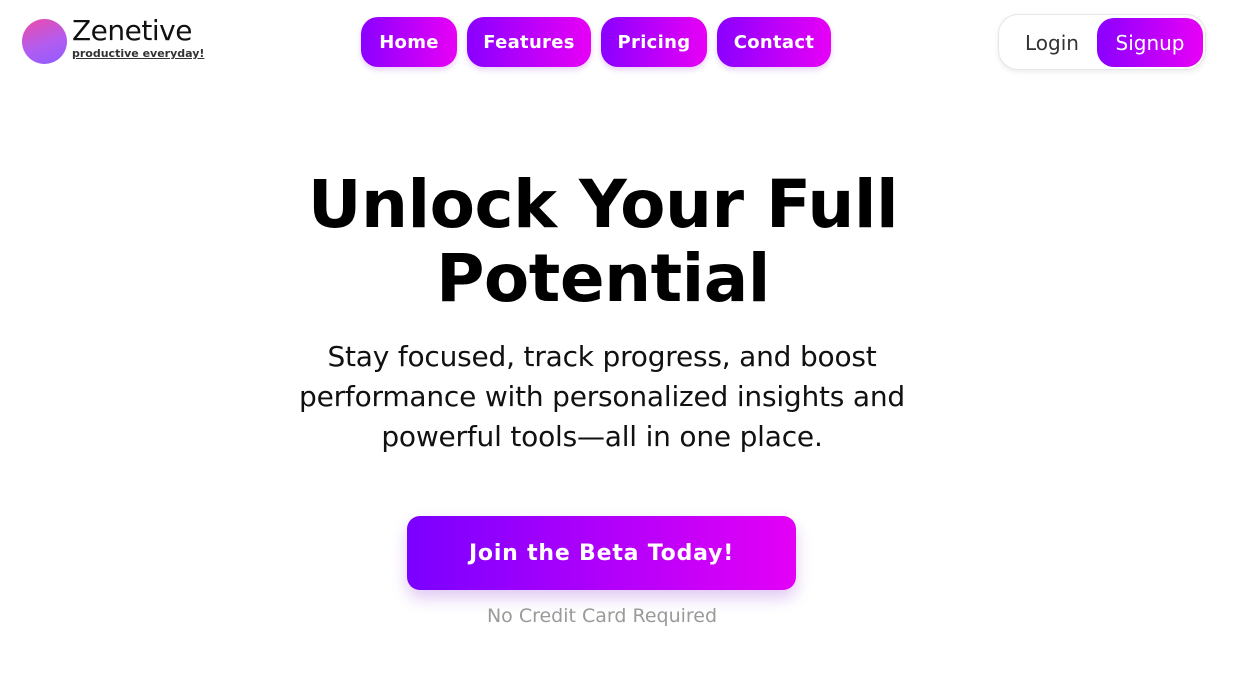 The image size is (1256, 677). I want to click on brand-tagline: productive everyday!, so click(138, 53).